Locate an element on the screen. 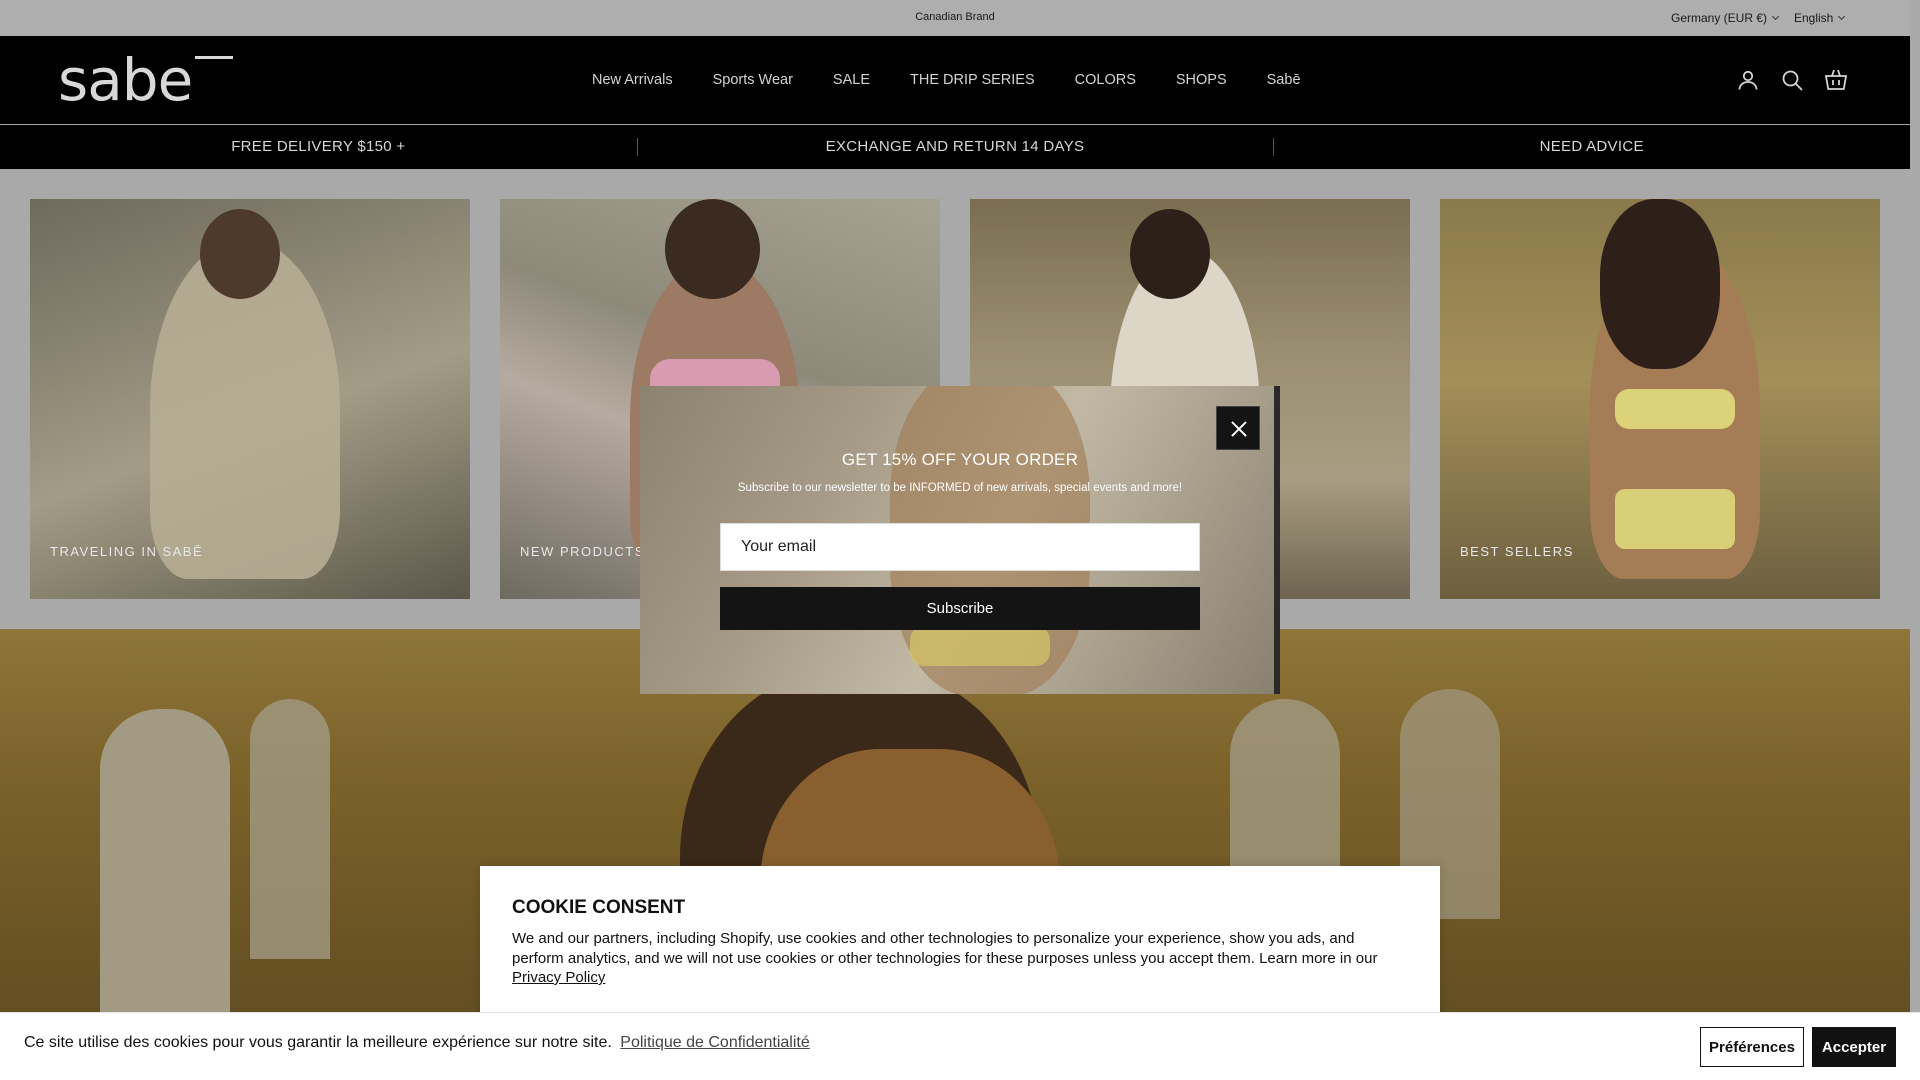 The height and width of the screenshot is (1080, 1920). modal-bg-top is located at coordinates (980, 646).